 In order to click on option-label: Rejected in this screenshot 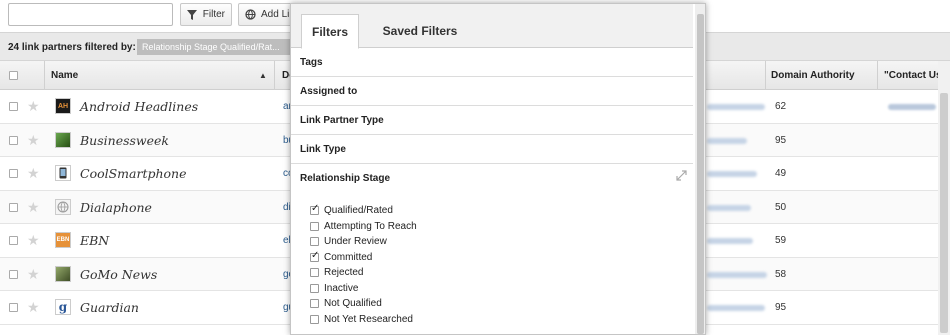, I will do `click(344, 272)`.